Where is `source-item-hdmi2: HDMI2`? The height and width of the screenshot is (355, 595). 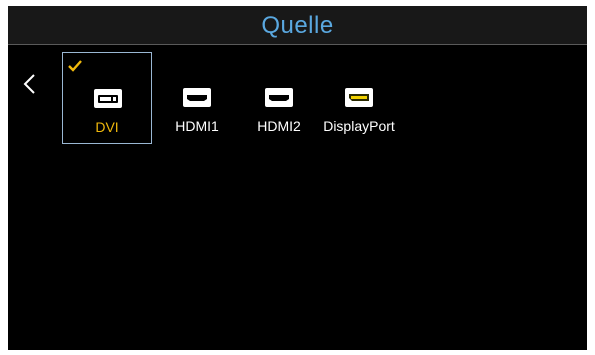 source-item-hdmi2: HDMI2 is located at coordinates (279, 98).